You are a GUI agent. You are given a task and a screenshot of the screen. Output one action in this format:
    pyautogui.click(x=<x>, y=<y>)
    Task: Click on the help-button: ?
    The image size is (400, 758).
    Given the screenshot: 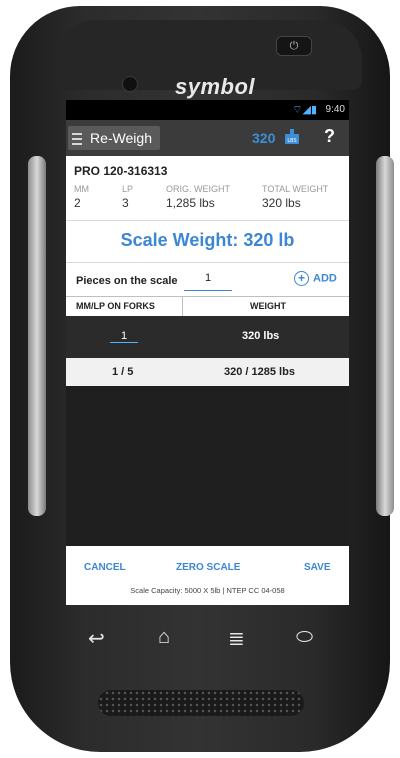 What is the action you would take?
    pyautogui.click(x=329, y=136)
    